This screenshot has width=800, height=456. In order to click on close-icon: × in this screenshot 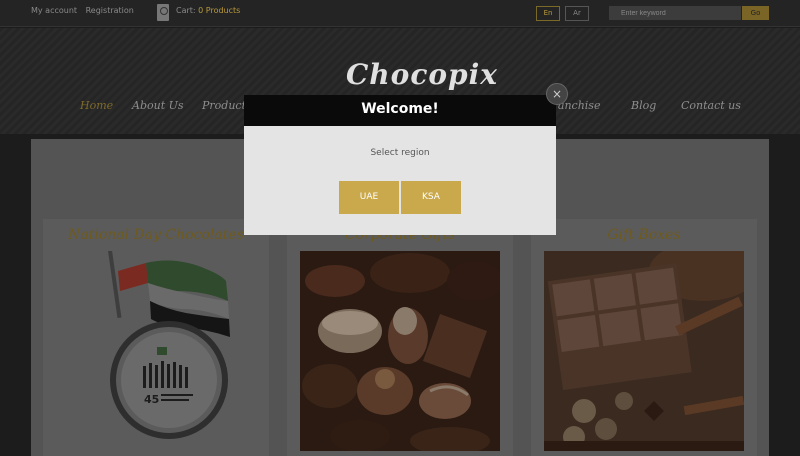, I will do `click(557, 94)`.